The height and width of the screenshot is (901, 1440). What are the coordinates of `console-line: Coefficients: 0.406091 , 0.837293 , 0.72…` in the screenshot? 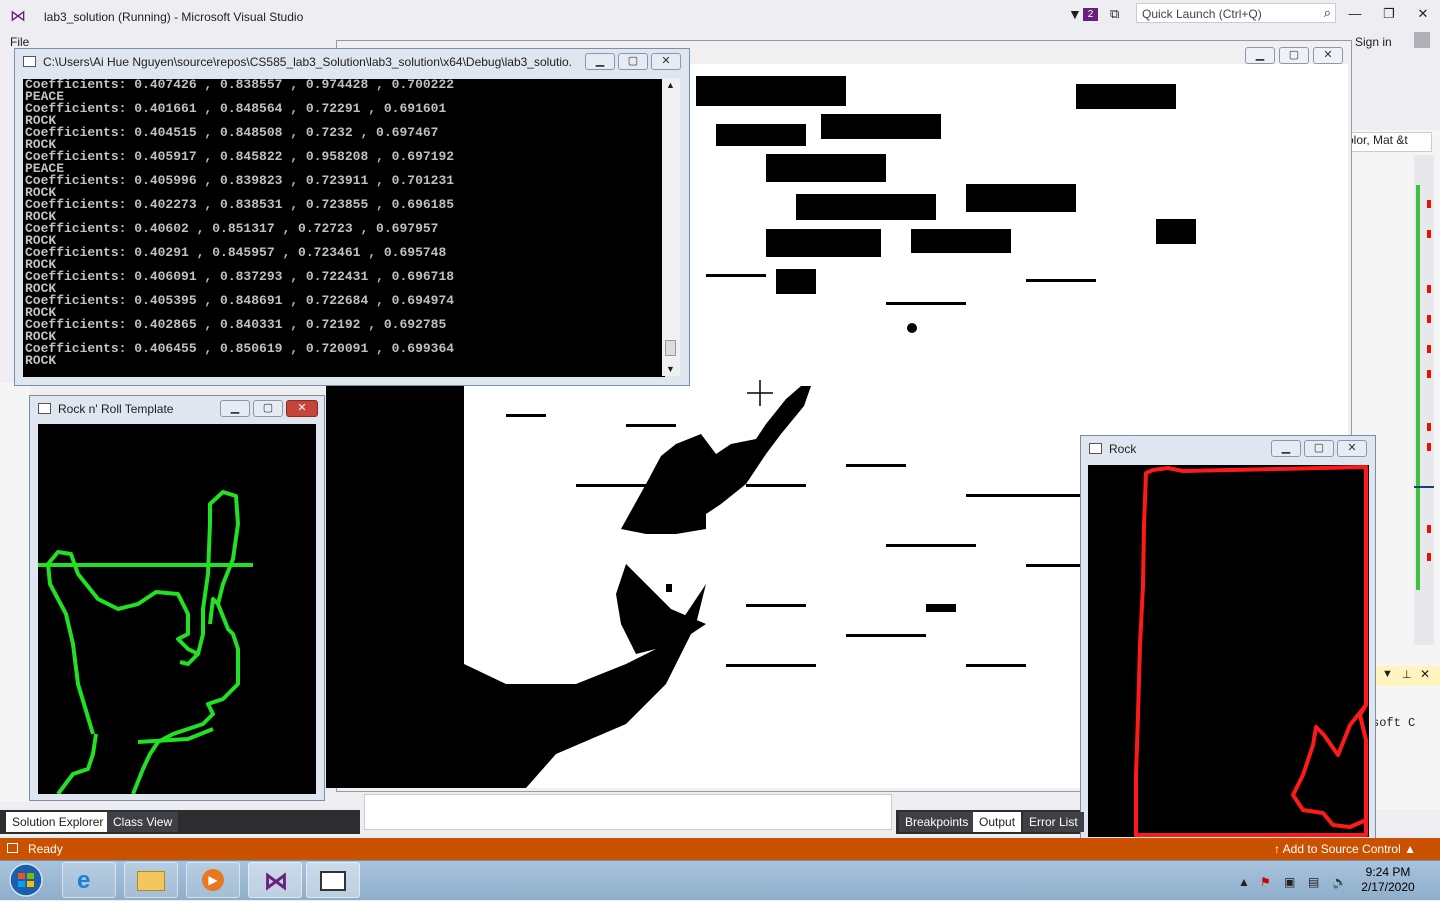 It's located at (240, 276).